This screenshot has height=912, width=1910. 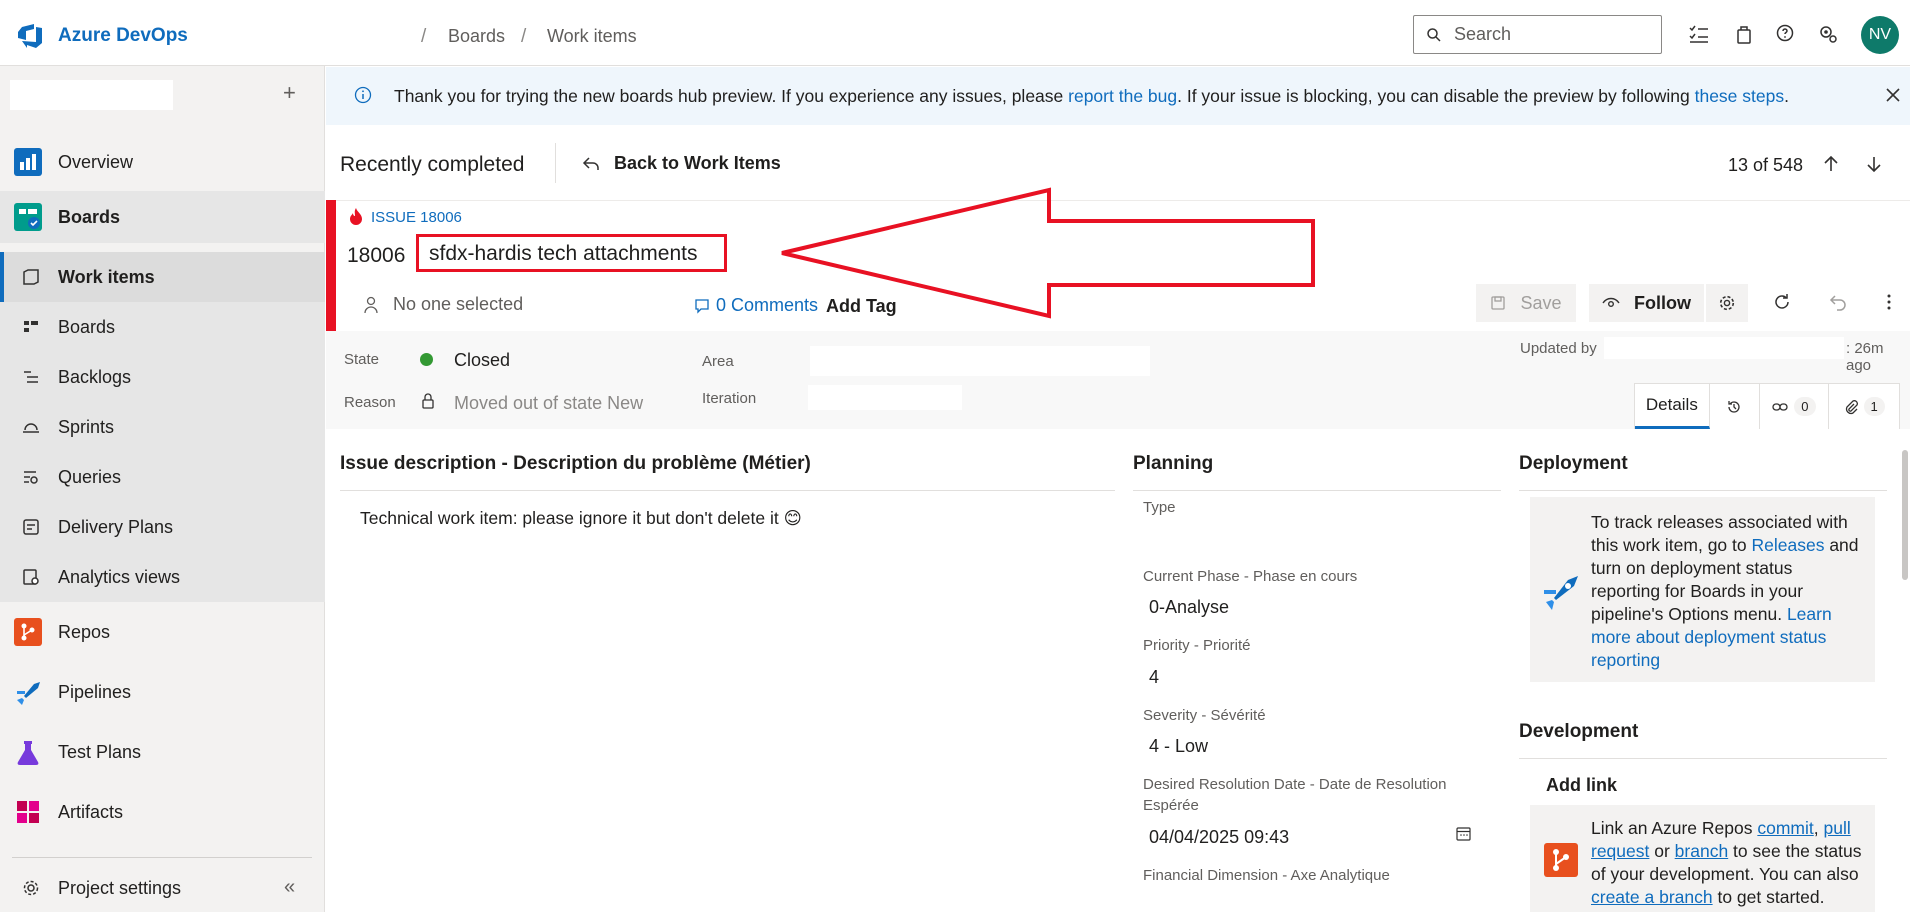 I want to click on severity-value: 4 - Low, so click(x=1178, y=746).